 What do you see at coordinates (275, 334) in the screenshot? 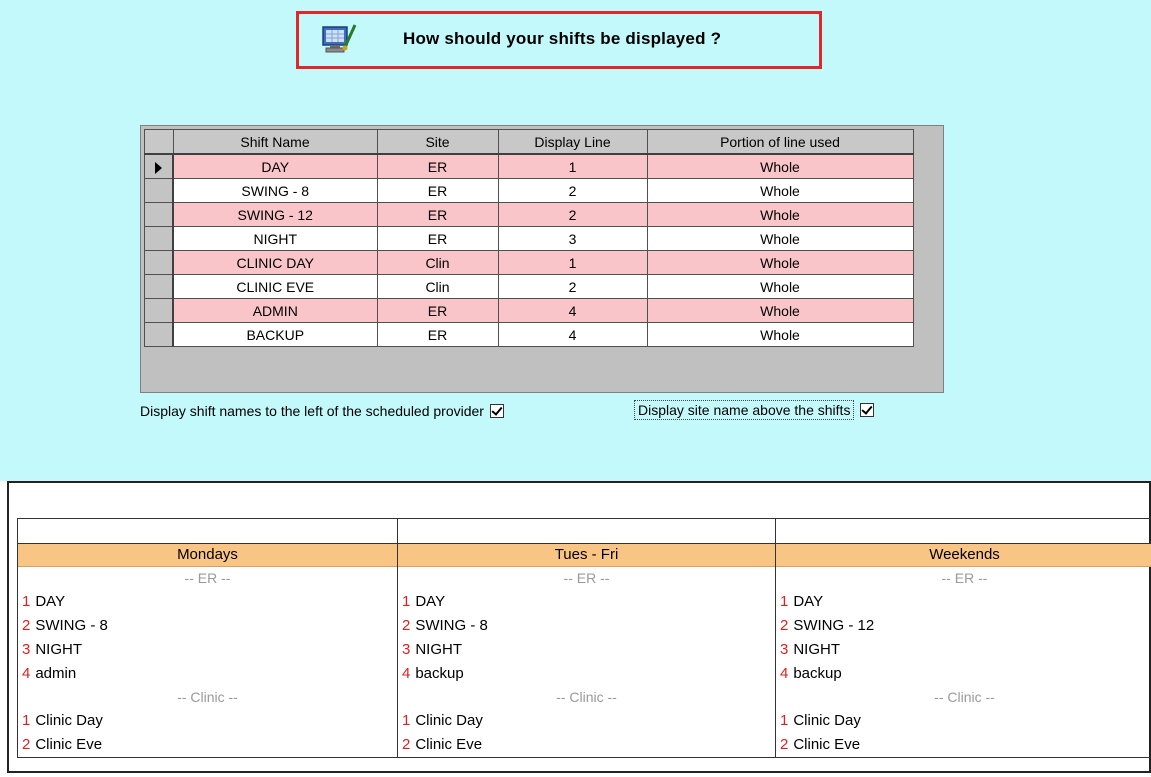
I see `cell-shift-name: BACKUP` at bounding box center [275, 334].